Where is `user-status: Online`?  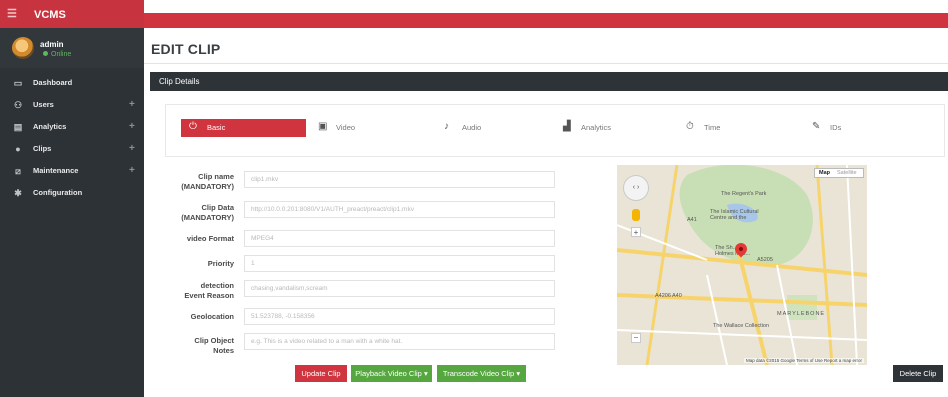
user-status: Online is located at coordinates (57, 54).